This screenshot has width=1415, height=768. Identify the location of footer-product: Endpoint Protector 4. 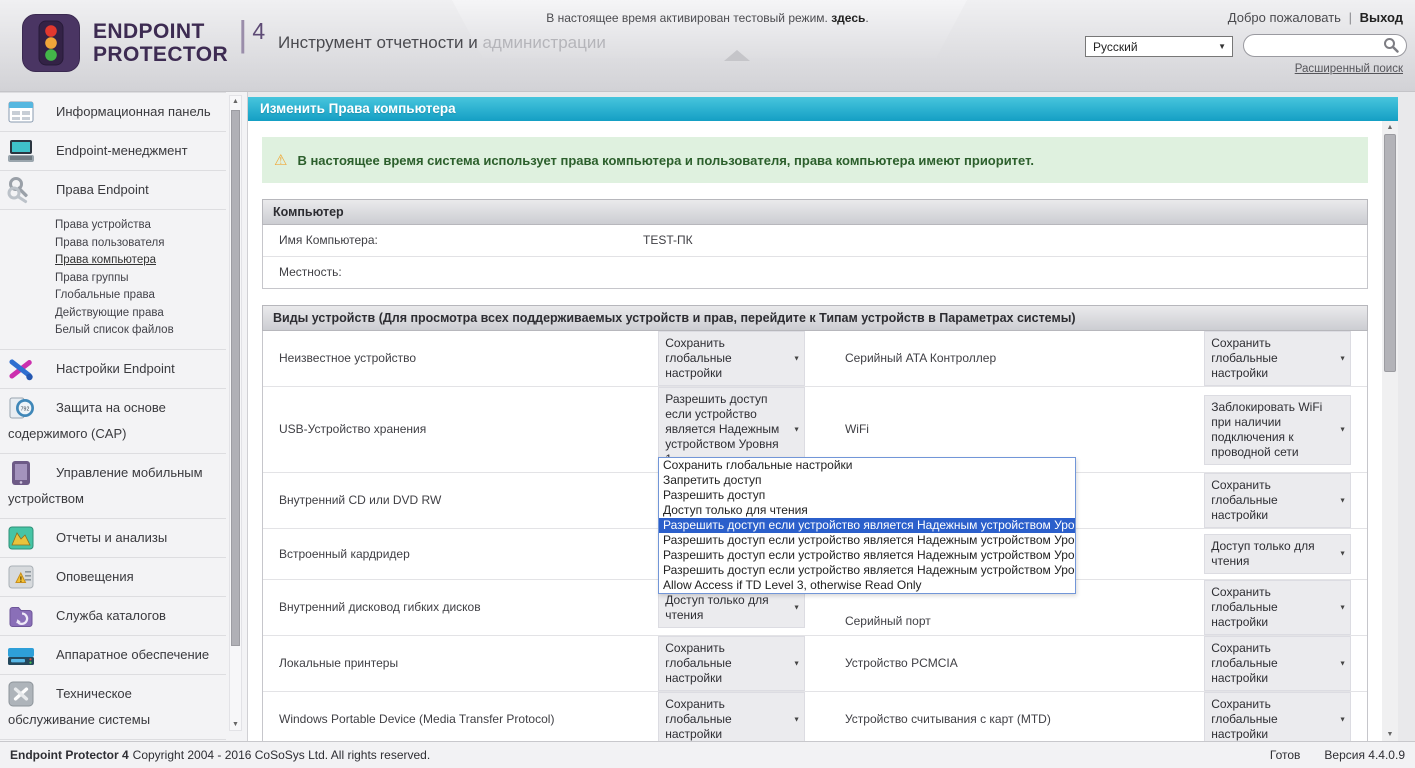
(69, 755).